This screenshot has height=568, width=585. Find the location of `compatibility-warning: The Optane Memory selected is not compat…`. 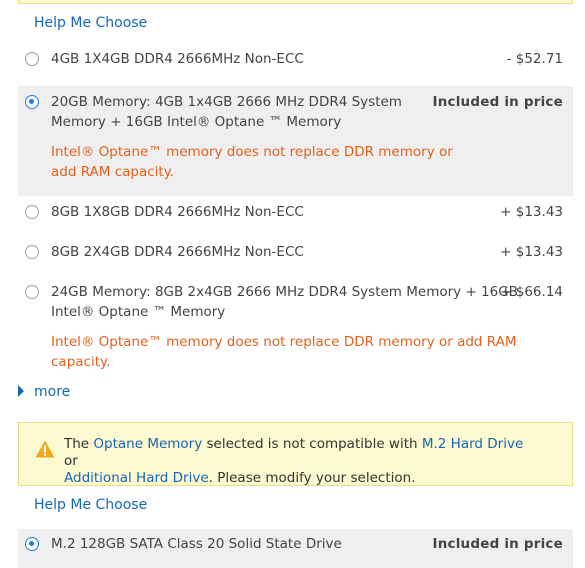

compatibility-warning: The Optane Memory selected is not compat… is located at coordinates (295, 454).